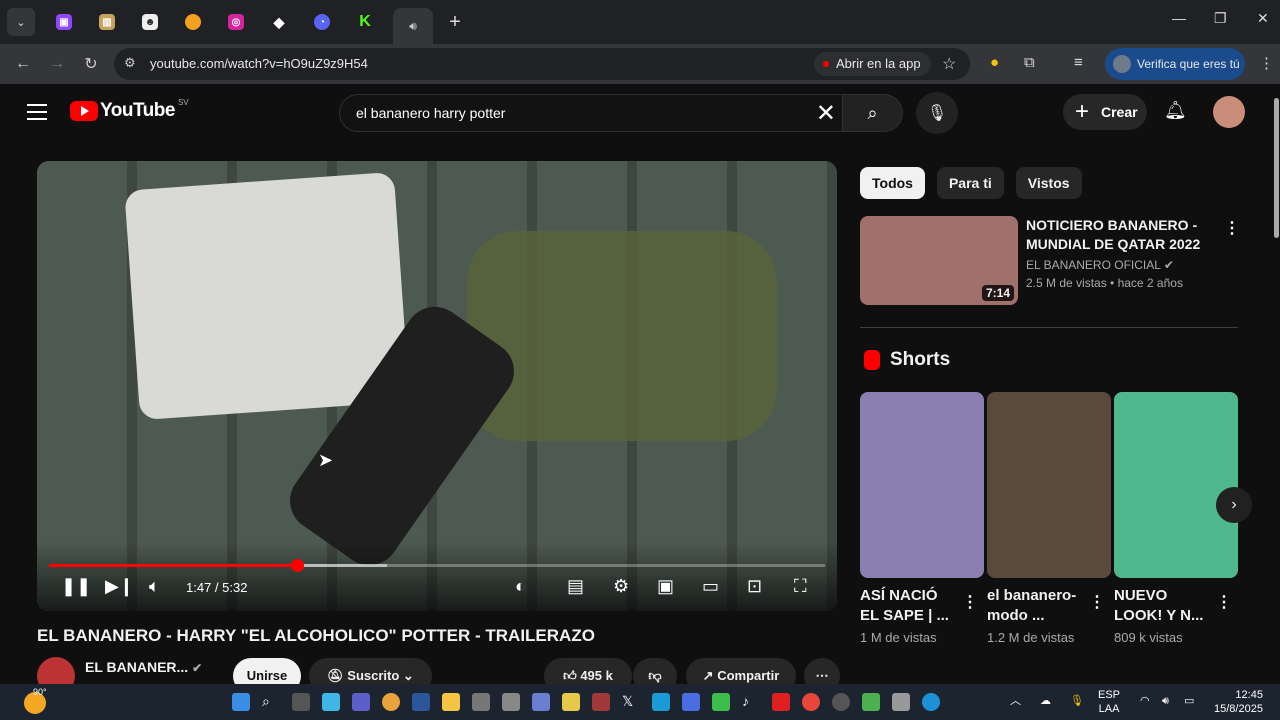 This screenshot has width=1280, height=720. I want to click on voice-search-button: 🎙︎, so click(937, 113).